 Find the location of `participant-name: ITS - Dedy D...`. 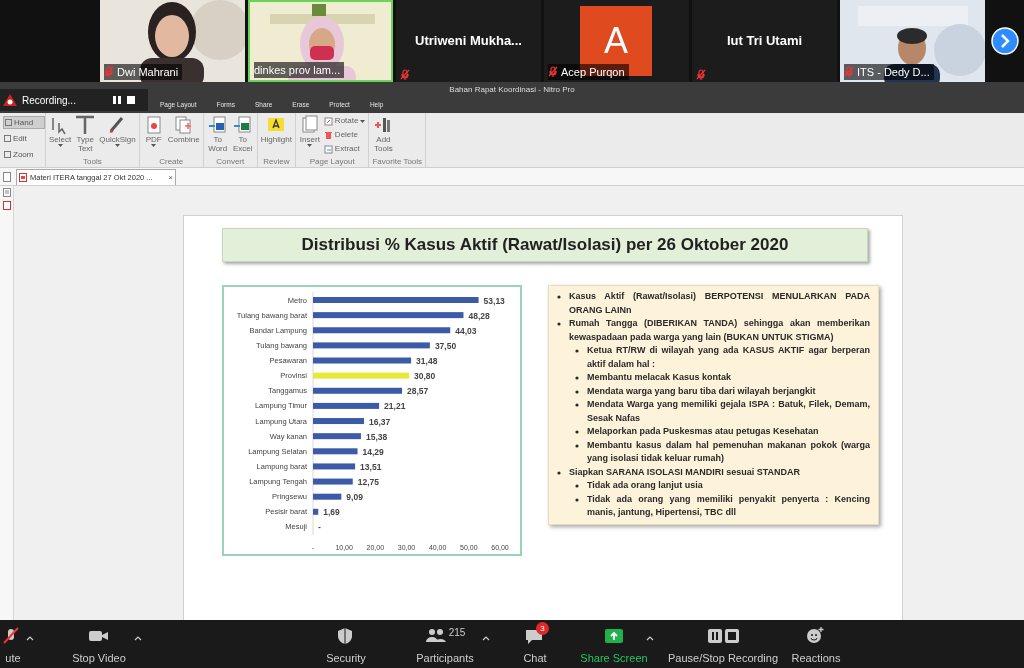

participant-name: ITS - Dedy D... is located at coordinates (893, 72).